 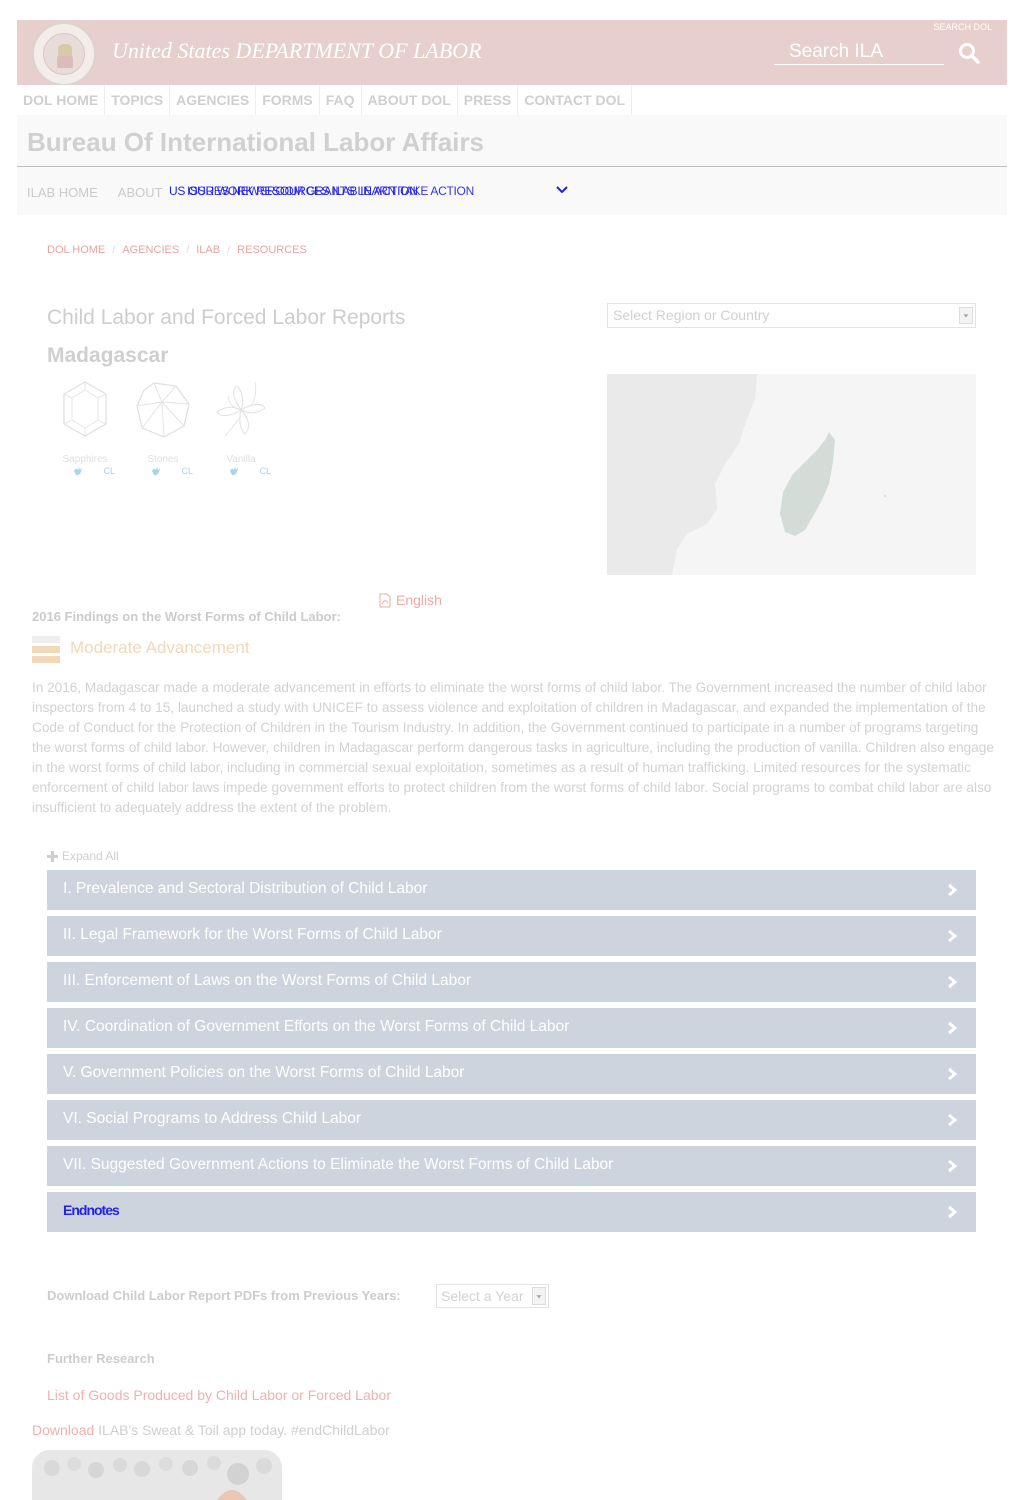 What do you see at coordinates (340, 100) in the screenshot?
I see `nav-faq: FAQ` at bounding box center [340, 100].